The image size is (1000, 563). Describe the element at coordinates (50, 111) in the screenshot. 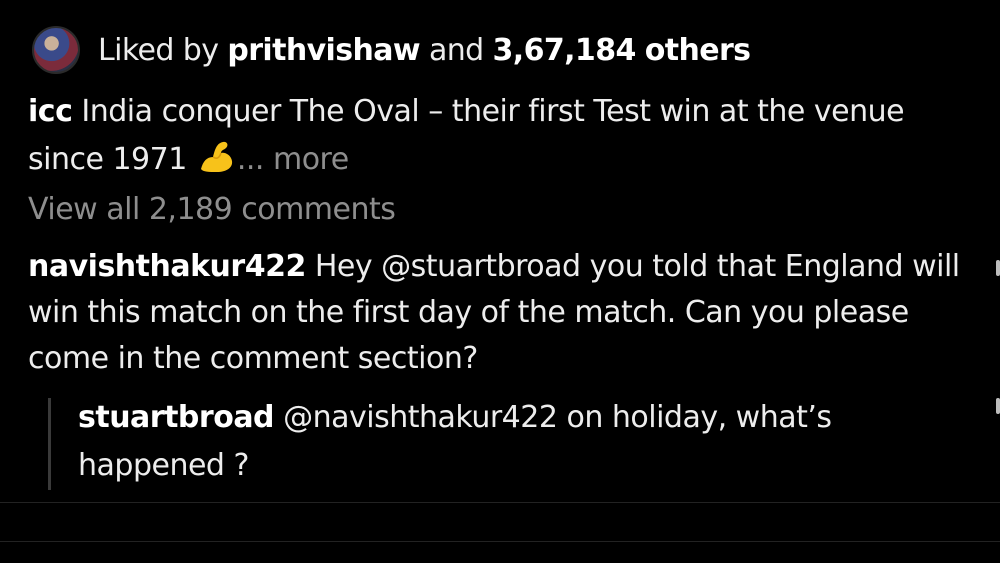

I see `caption-username: icc` at that location.